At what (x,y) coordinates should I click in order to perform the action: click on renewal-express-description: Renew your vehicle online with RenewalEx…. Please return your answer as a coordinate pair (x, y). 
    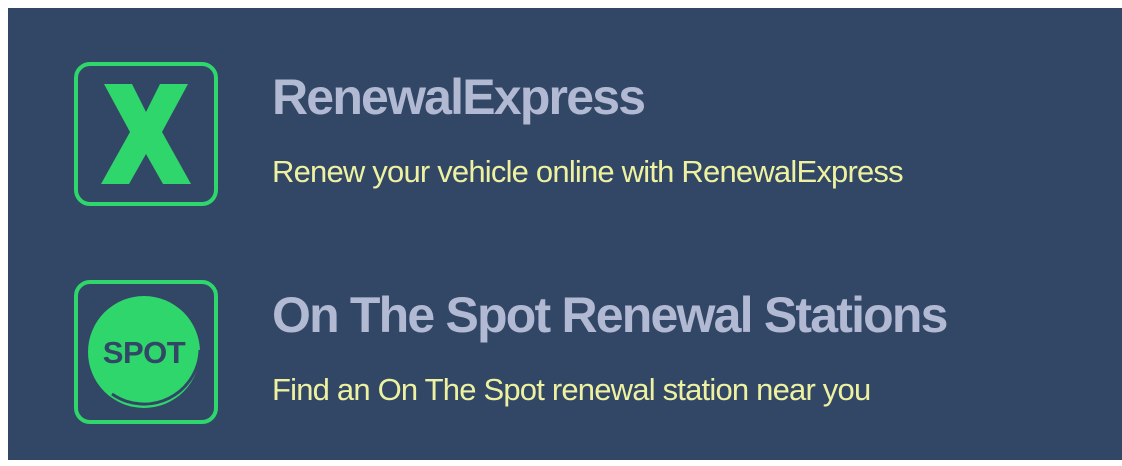
    Looking at the image, I should click on (588, 171).